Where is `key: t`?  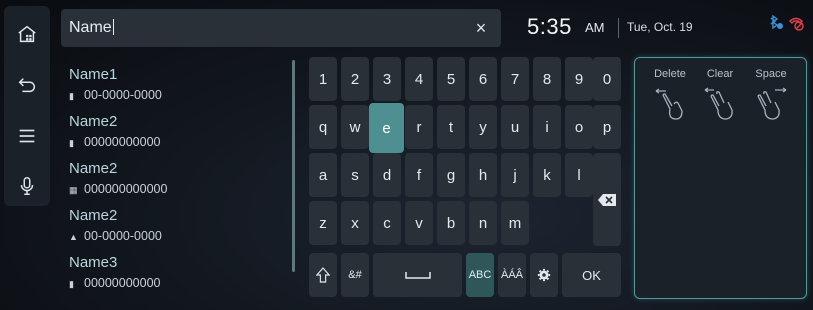
key: t is located at coordinates (451, 127).